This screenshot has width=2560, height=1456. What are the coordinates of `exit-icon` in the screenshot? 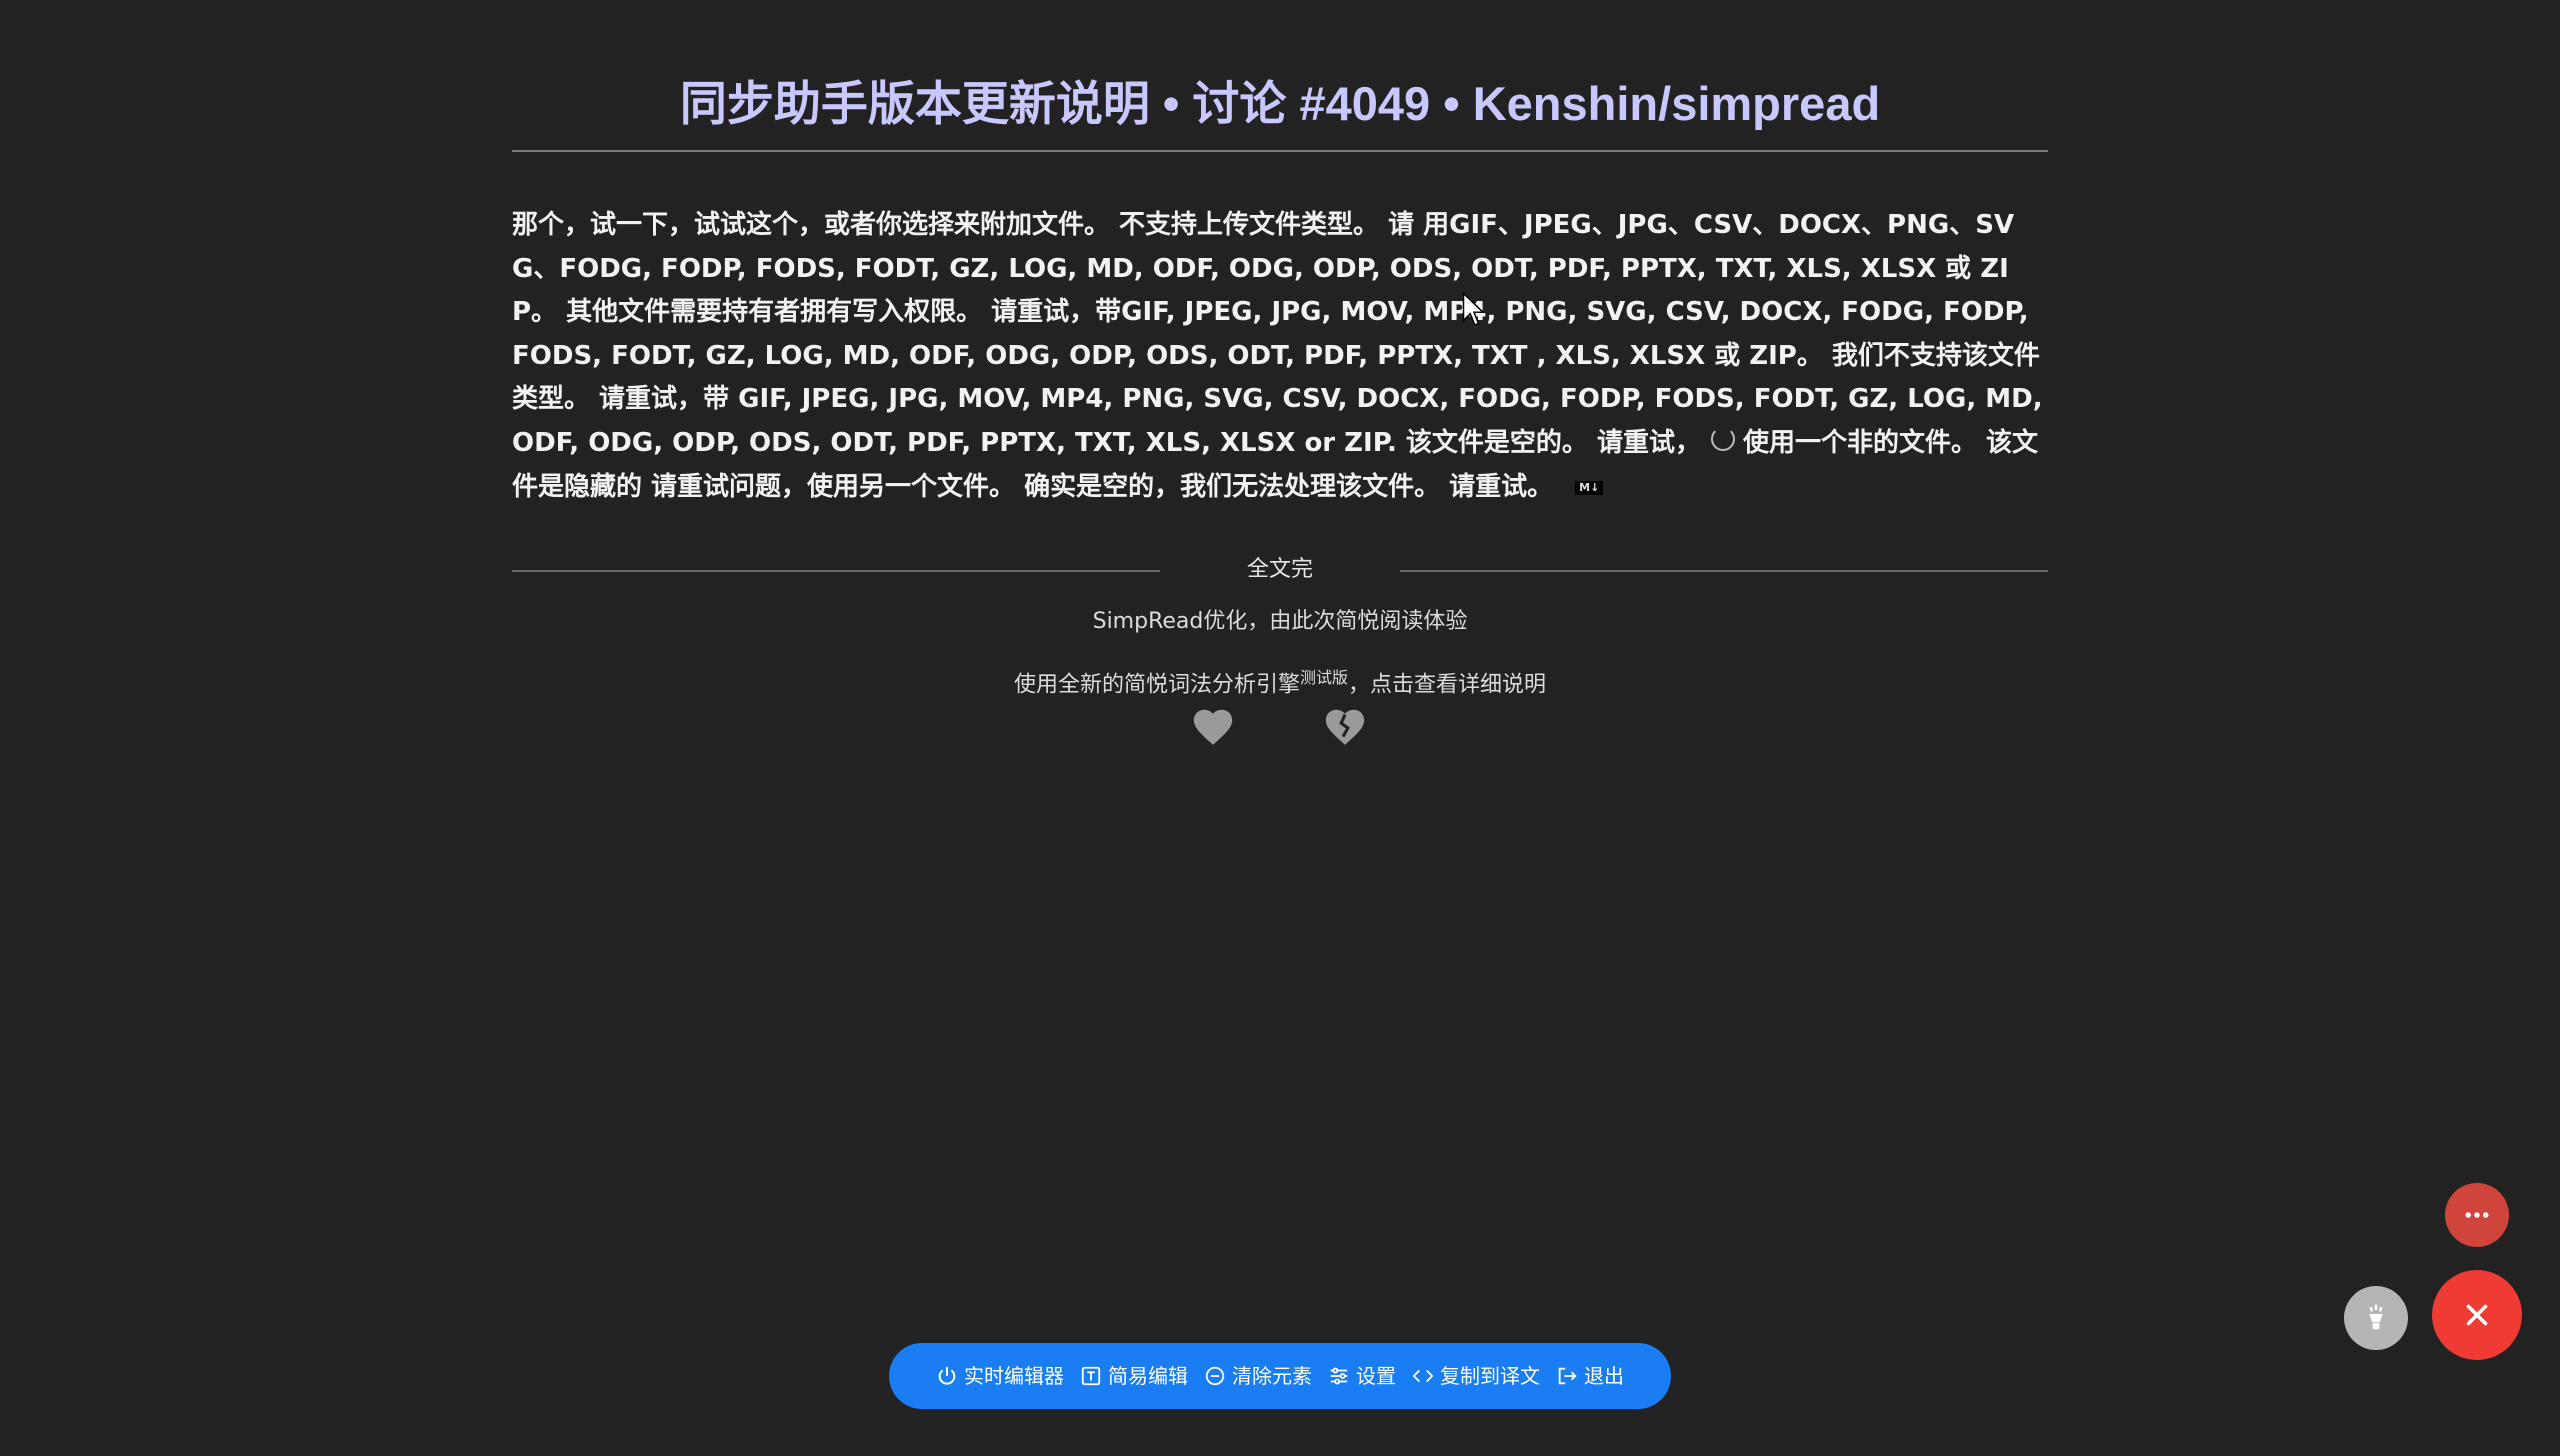 It's located at (1567, 1376).